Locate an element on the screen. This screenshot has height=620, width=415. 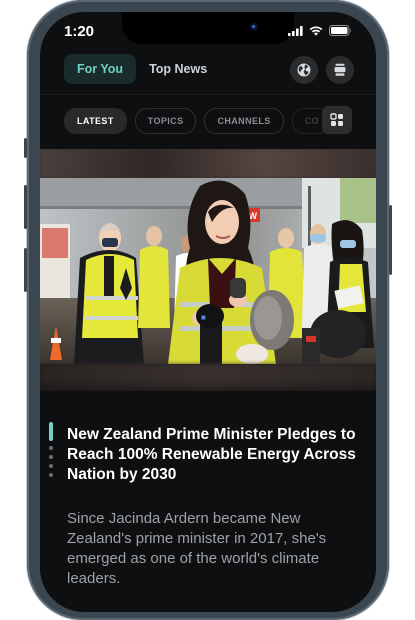
chip-channels: CHANNELS is located at coordinates (244, 121).